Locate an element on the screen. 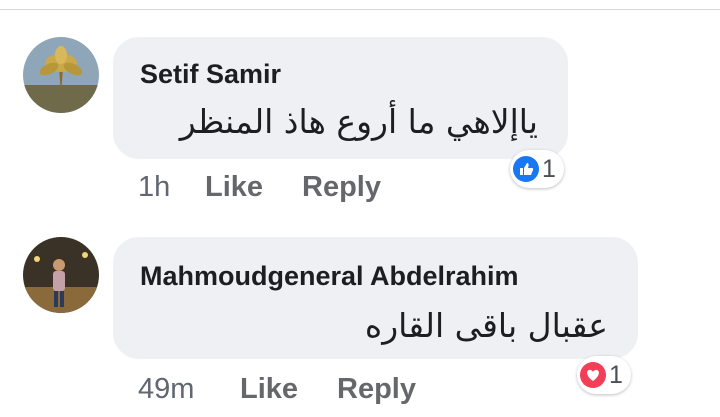 The image size is (720, 417). comment-text: ياإلاهي ما أروع هاذ المنظر is located at coordinates (358, 121).